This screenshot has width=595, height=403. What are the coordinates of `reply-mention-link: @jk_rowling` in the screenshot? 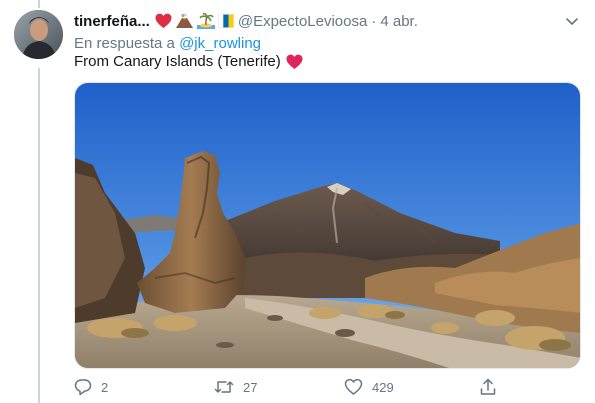 It's located at (220, 43).